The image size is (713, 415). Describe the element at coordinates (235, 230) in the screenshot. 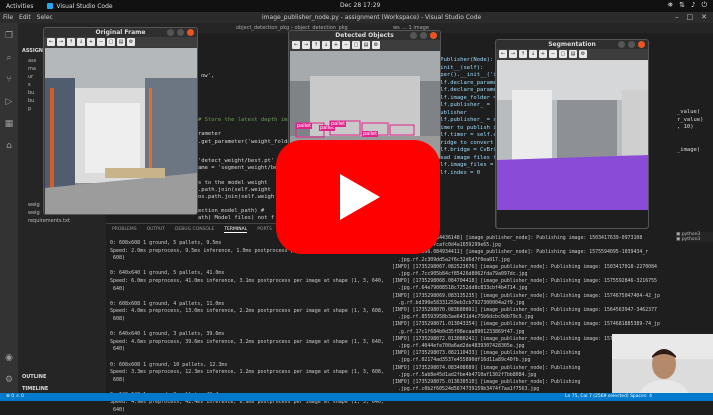

I see `tab-terminal: TERMINAL` at that location.